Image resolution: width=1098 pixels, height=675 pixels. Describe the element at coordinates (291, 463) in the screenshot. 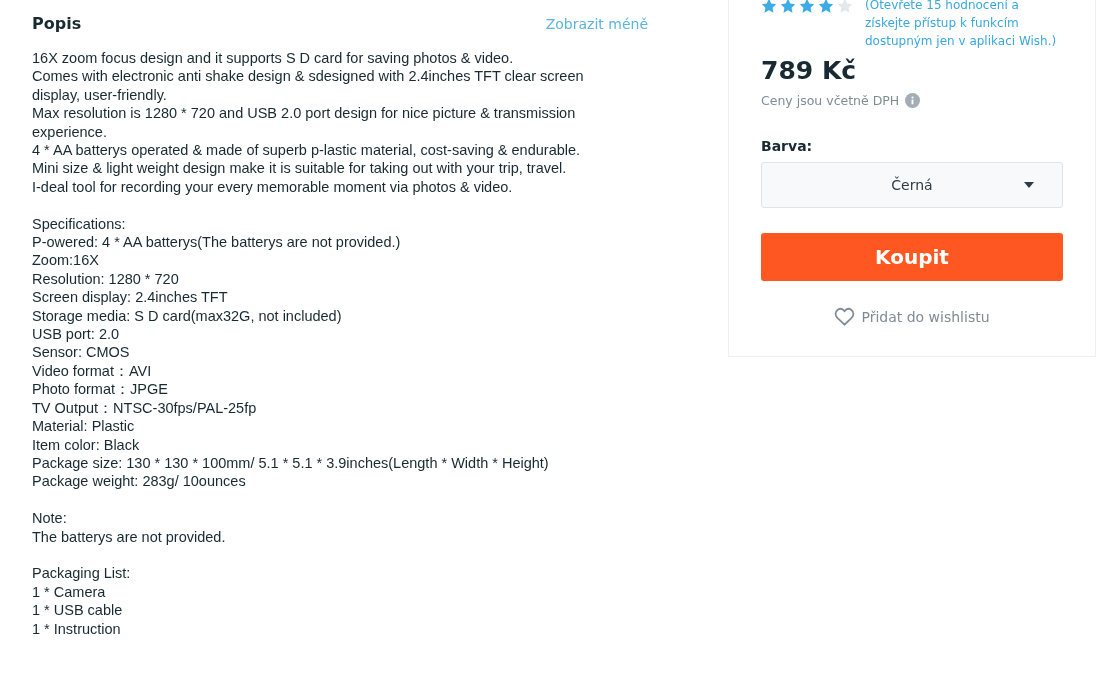

I see `description-line: Package size: 130 * 130 * 100mm/ 5.1 * 5.1 * 3.9inches(Length * Width * Height)` at that location.